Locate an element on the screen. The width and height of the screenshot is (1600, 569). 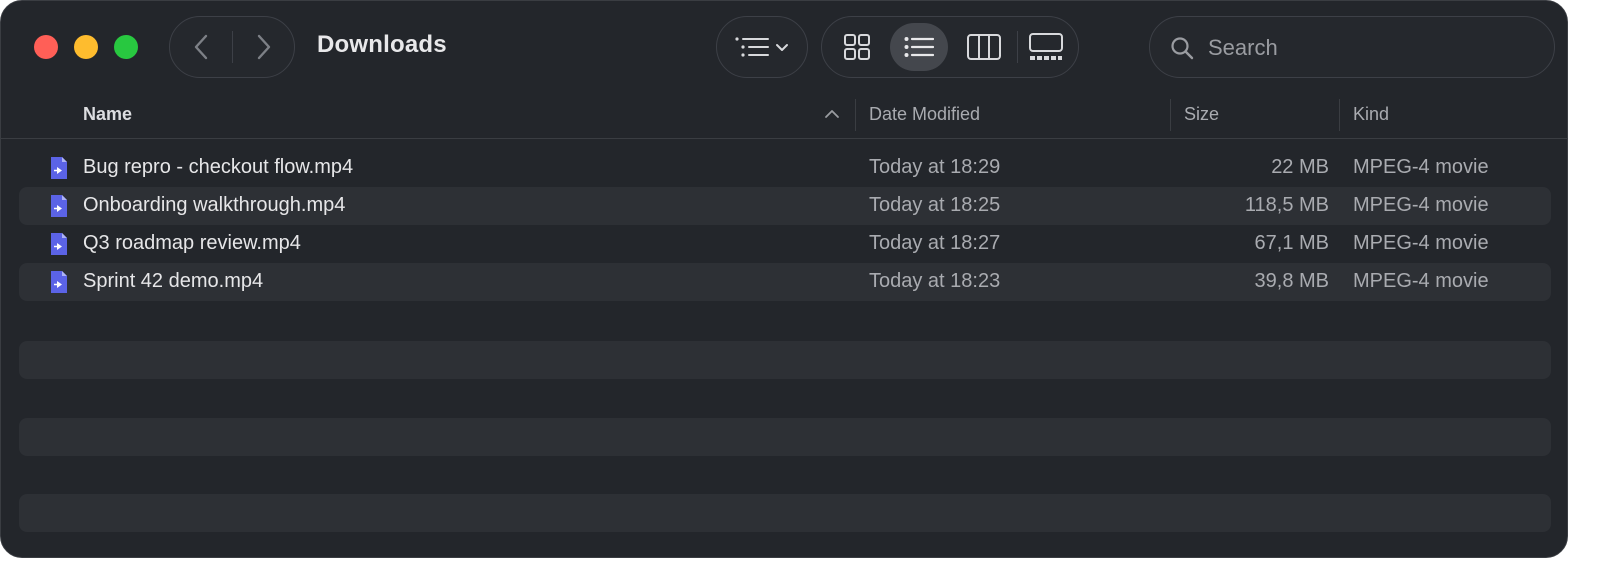
file-name: Q3 roadmap review.mp4 is located at coordinates (192, 243).